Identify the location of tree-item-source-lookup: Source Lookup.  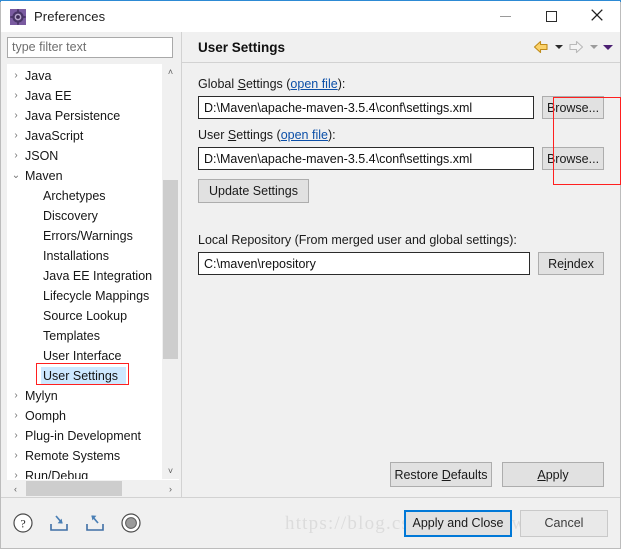
(84, 316).